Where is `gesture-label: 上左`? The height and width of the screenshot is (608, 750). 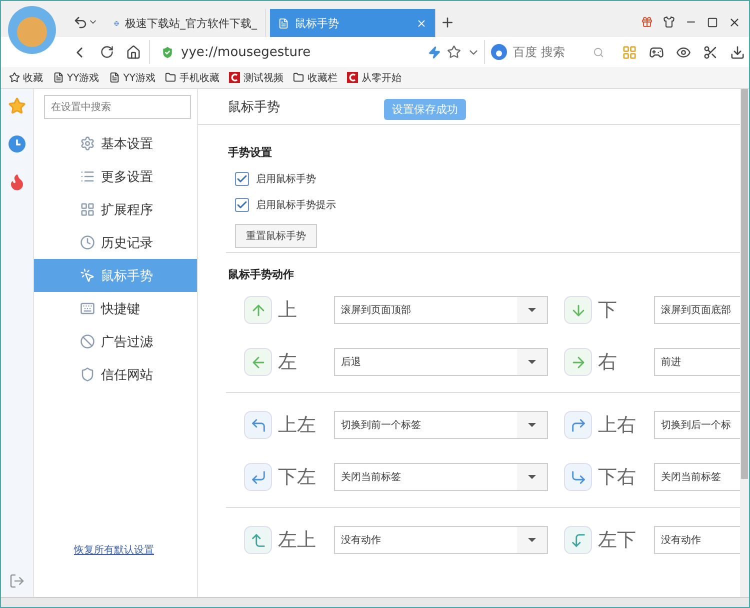 gesture-label: 上左 is located at coordinates (297, 425).